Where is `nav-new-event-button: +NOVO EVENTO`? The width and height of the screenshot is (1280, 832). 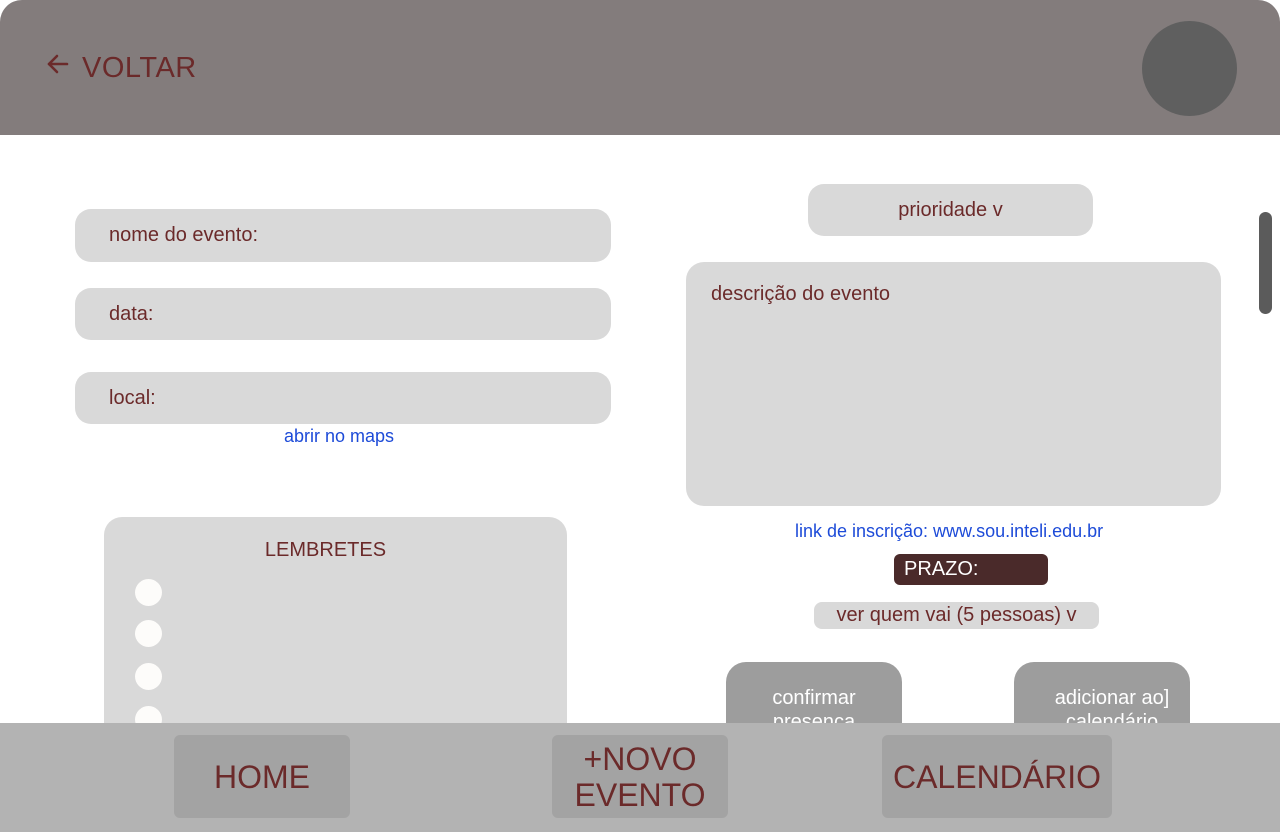
nav-new-event-button: +NOVO EVENTO is located at coordinates (640, 776).